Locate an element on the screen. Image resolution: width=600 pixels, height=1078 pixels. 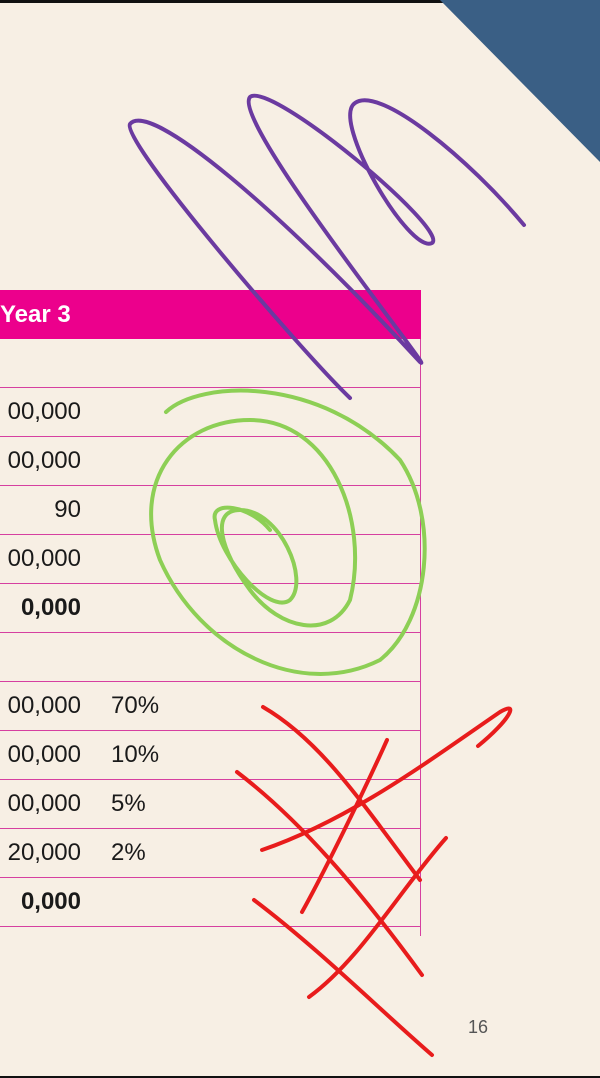
table-row: 20,000 2% is located at coordinates (210, 853).